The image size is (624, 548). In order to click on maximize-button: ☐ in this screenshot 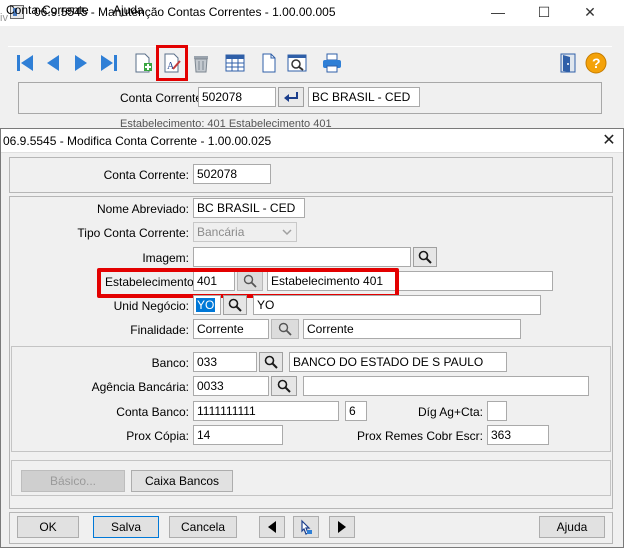, I will do `click(544, 13)`.